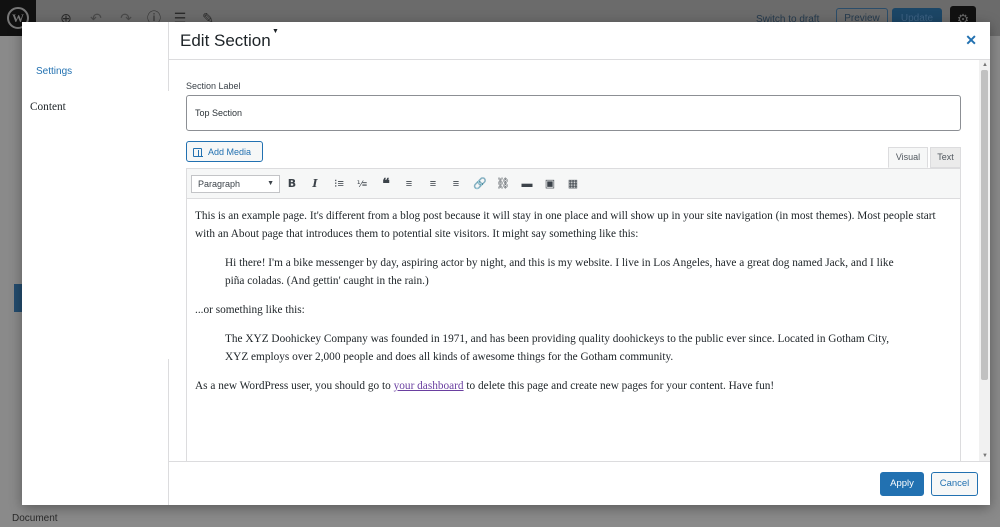  Describe the element at coordinates (527, 184) in the screenshot. I see `read-more-icon: ▬` at that location.